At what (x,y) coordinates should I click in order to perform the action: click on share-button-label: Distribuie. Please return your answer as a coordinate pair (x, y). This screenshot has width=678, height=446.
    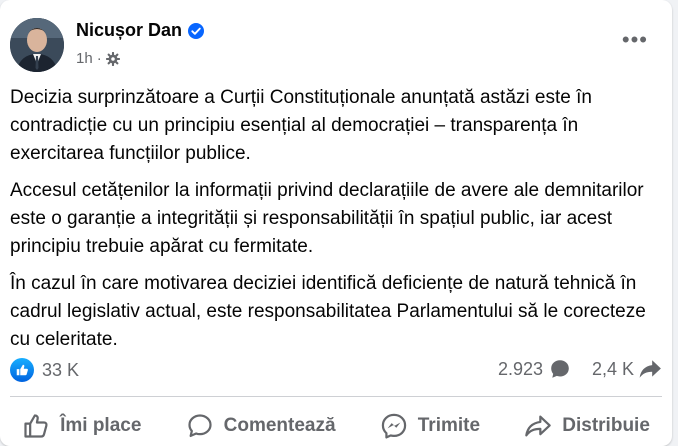
    Looking at the image, I should click on (606, 425).